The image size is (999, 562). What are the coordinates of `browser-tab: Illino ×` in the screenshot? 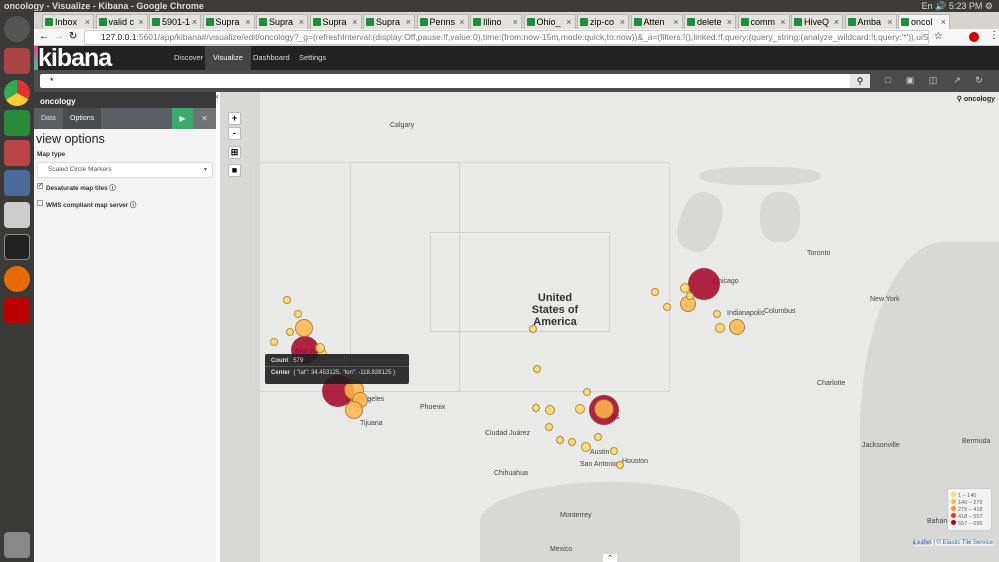 It's located at (496, 21).